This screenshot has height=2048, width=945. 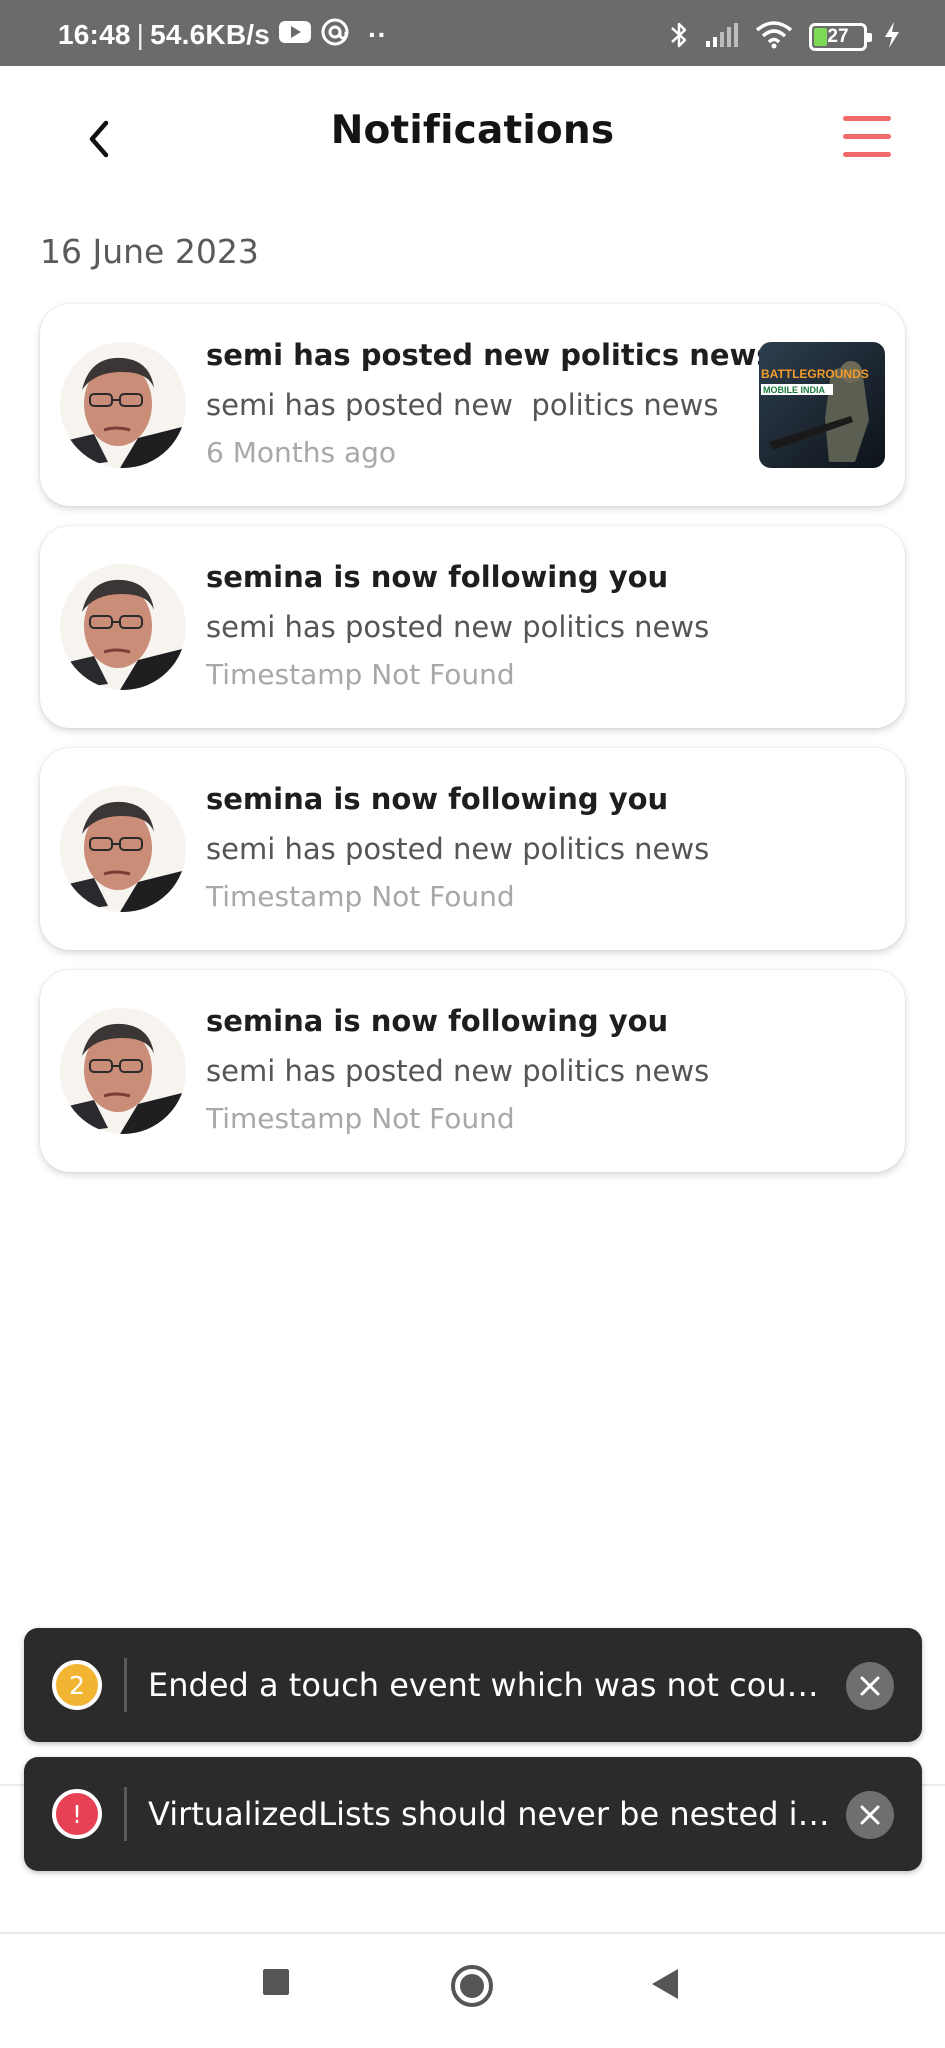 I want to click on recents-button, so click(x=276, y=1984).